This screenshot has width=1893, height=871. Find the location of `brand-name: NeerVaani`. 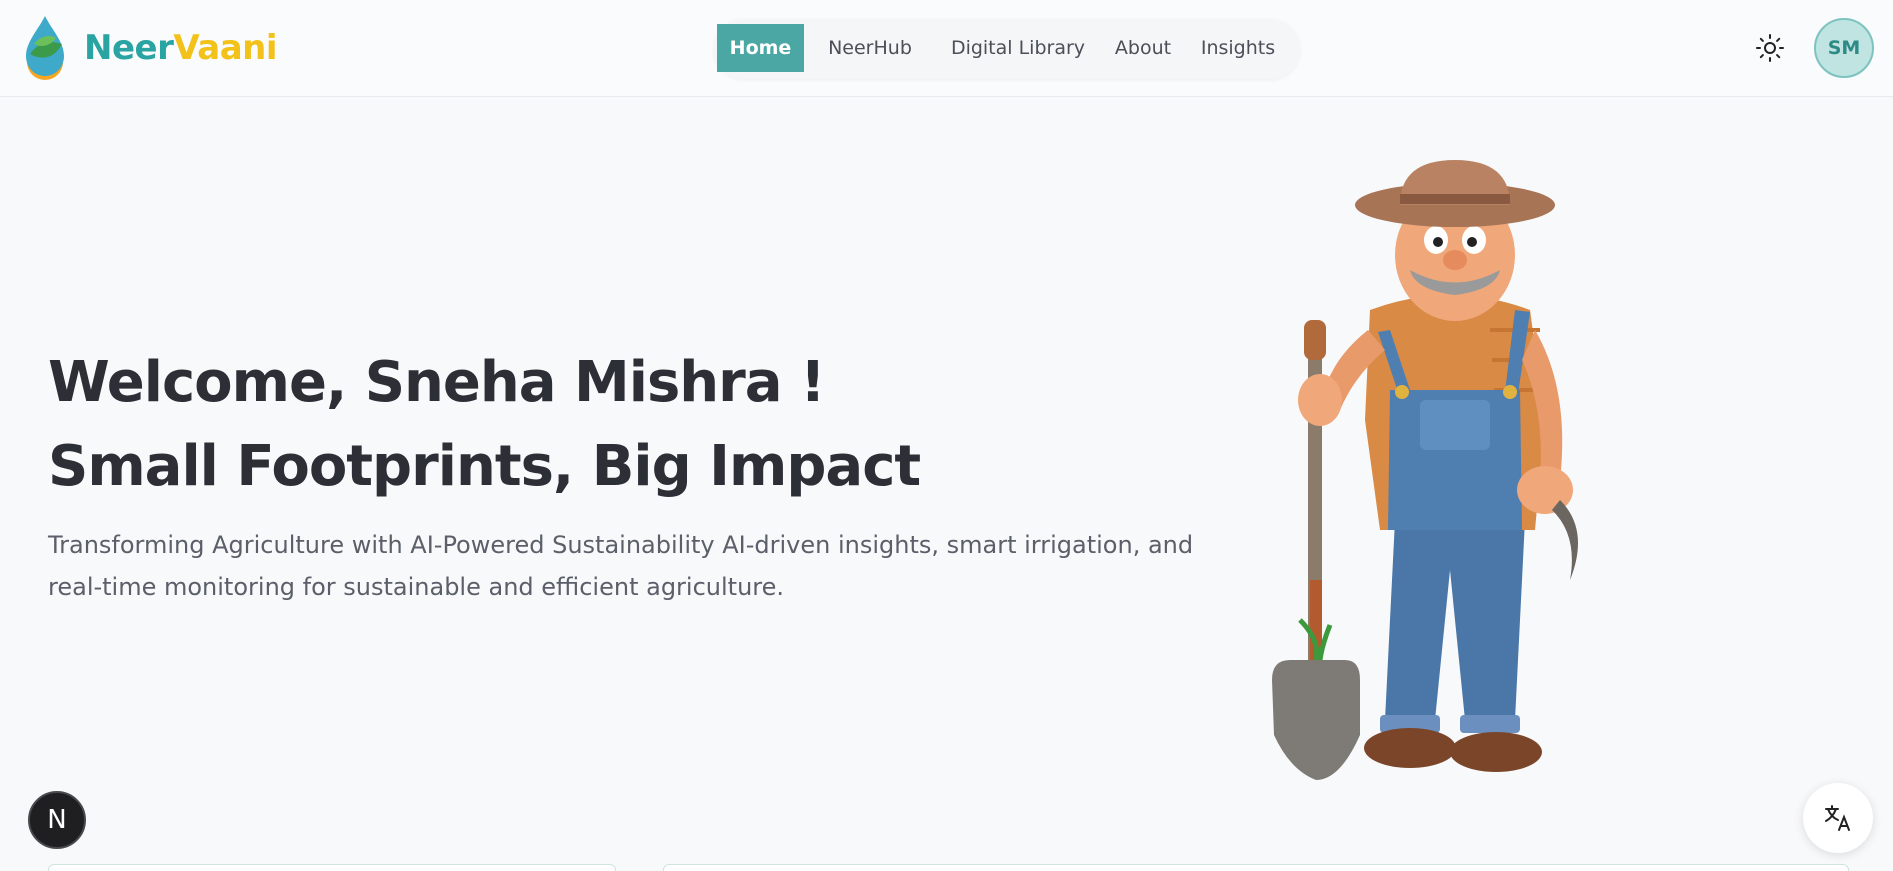

brand-name: NeerVaani is located at coordinates (181, 48).